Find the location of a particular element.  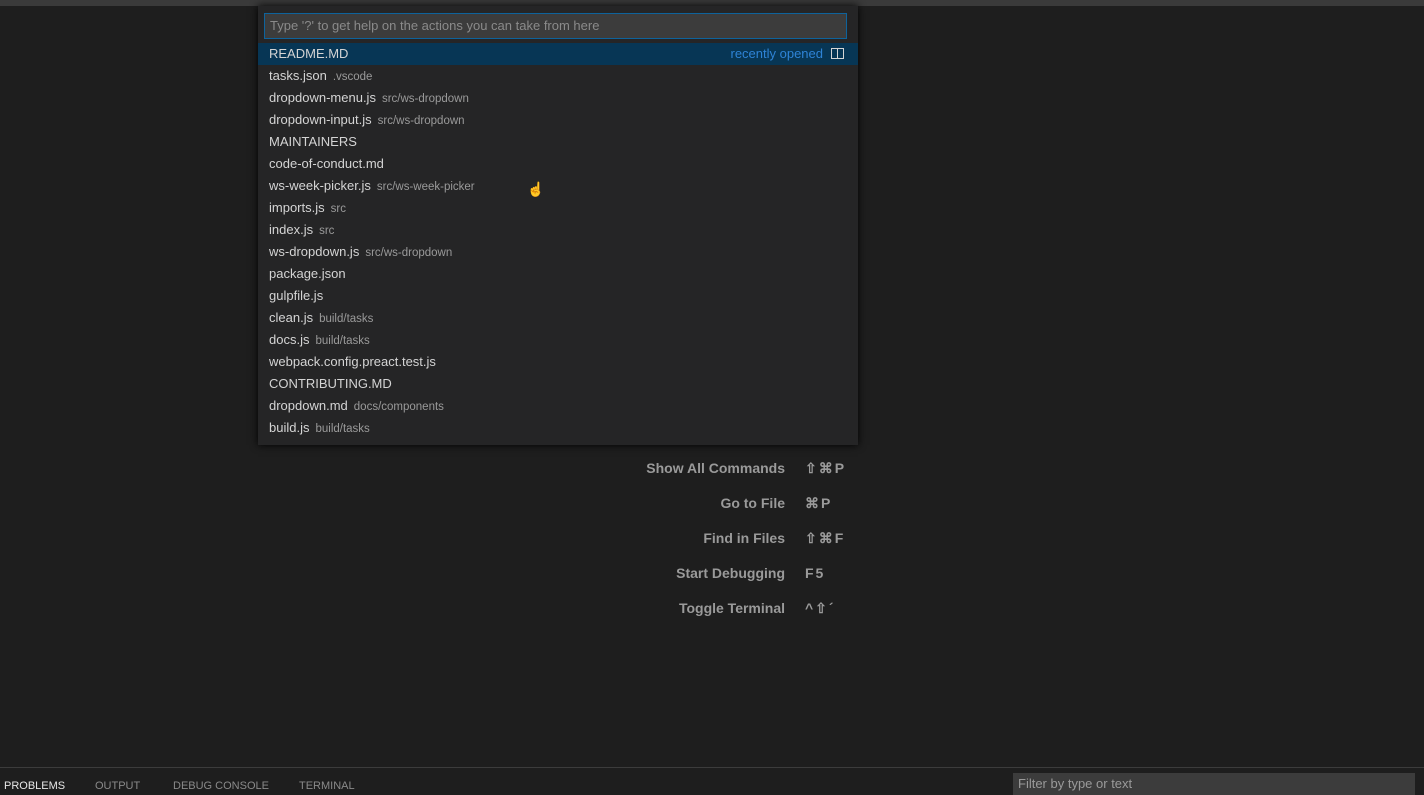

shortcut-label: Show All Commands is located at coordinates (715, 468).